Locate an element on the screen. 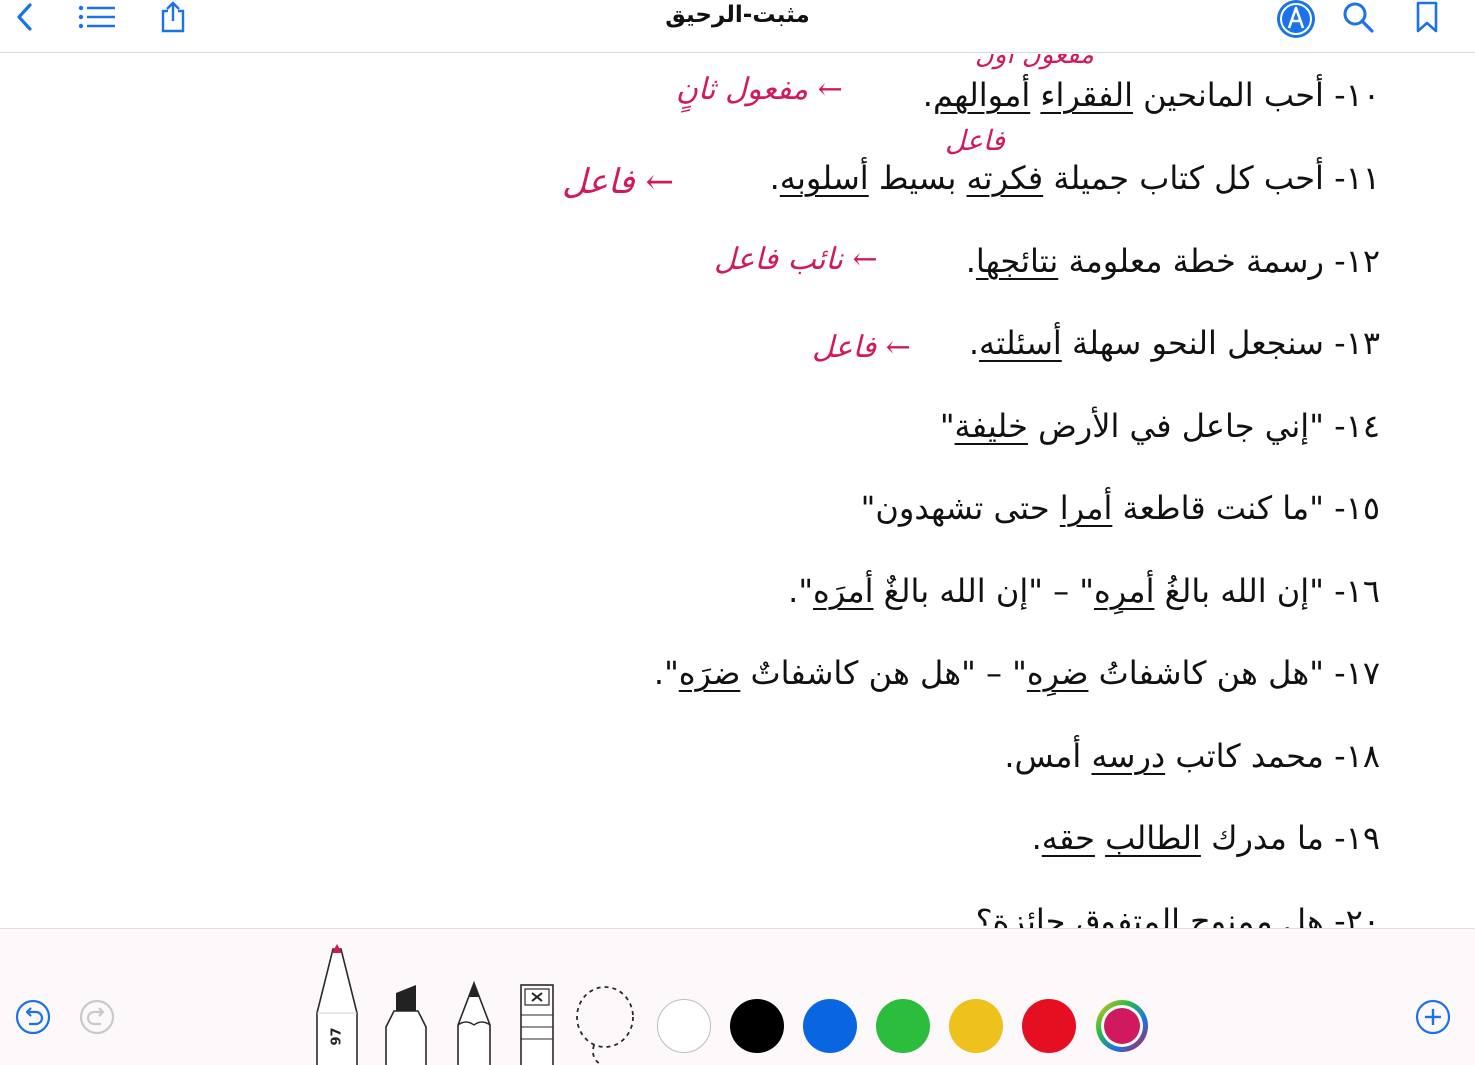  underlined-word: نتائجها is located at coordinates (1017, 261).